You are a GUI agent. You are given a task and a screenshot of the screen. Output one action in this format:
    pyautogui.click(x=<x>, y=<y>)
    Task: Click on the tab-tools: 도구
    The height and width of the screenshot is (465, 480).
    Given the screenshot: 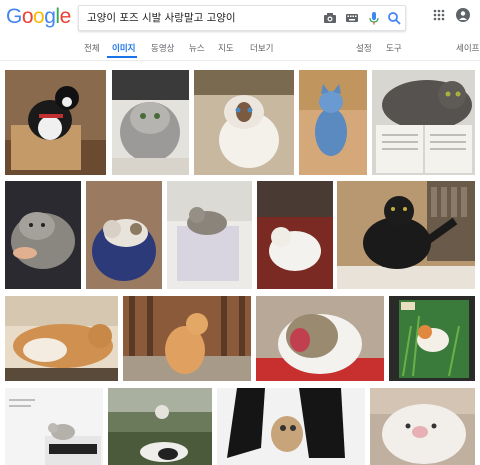 What is the action you would take?
    pyautogui.click(x=394, y=48)
    